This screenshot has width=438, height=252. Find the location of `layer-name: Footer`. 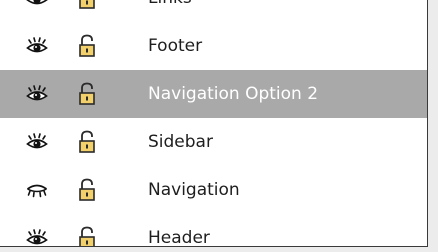

layer-name: Footer is located at coordinates (175, 46).